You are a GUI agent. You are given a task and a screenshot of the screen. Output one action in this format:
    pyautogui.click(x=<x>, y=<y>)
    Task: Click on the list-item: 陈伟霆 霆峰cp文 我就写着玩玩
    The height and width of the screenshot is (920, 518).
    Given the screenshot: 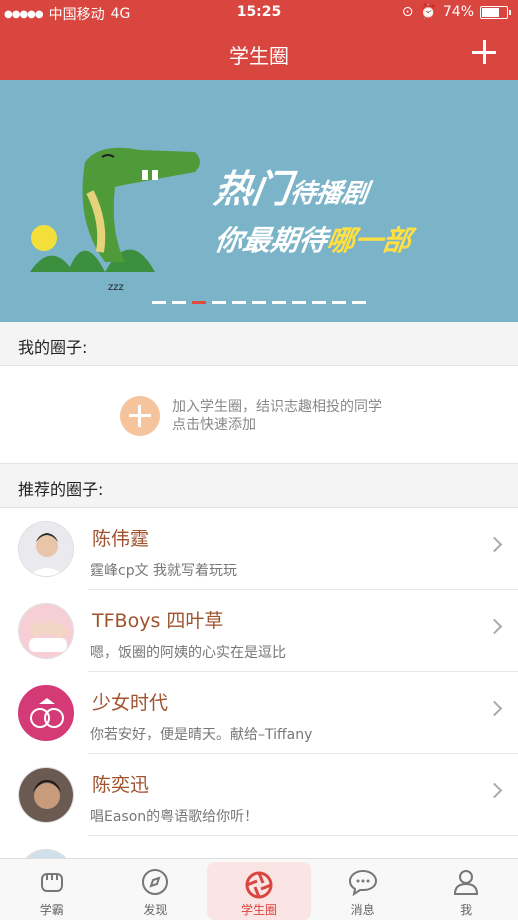 What is the action you would take?
    pyautogui.click(x=259, y=549)
    